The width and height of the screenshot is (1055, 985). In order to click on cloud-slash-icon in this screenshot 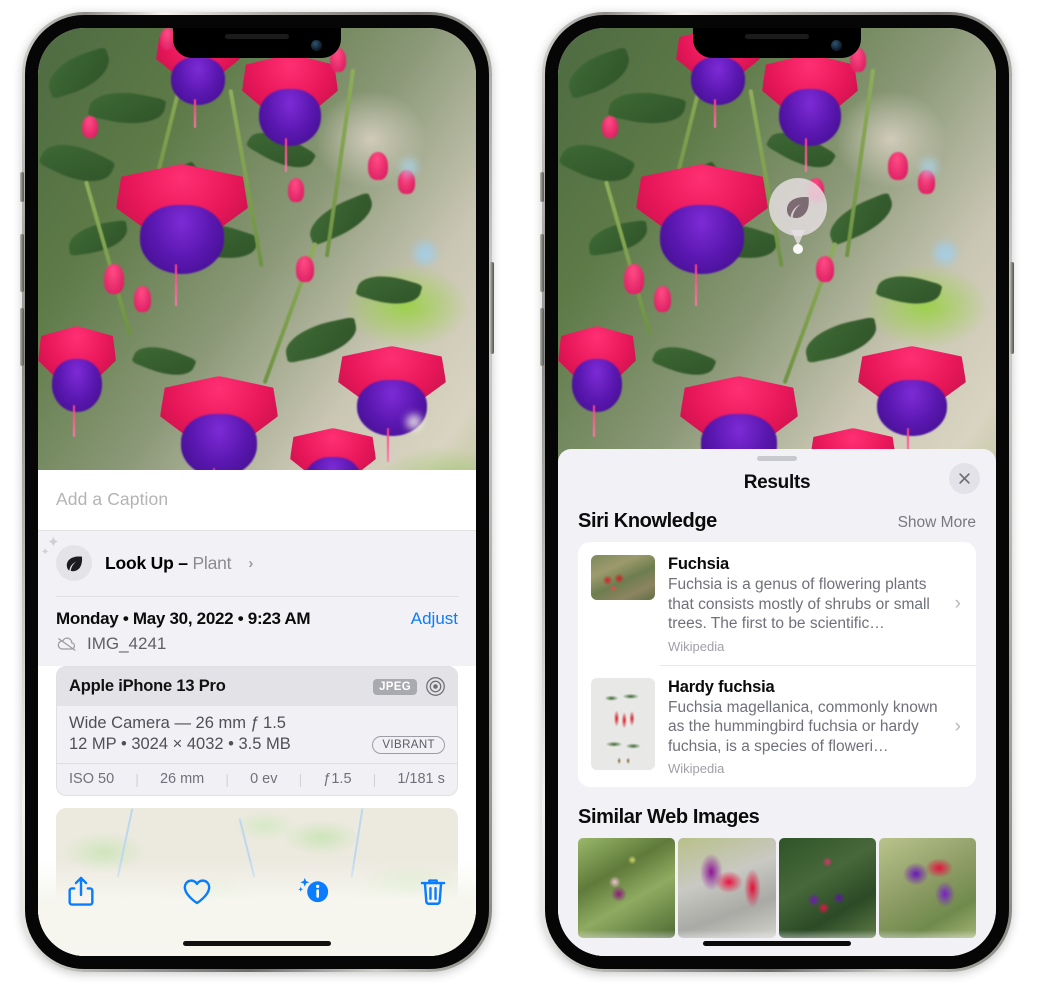, I will do `click(67, 644)`.